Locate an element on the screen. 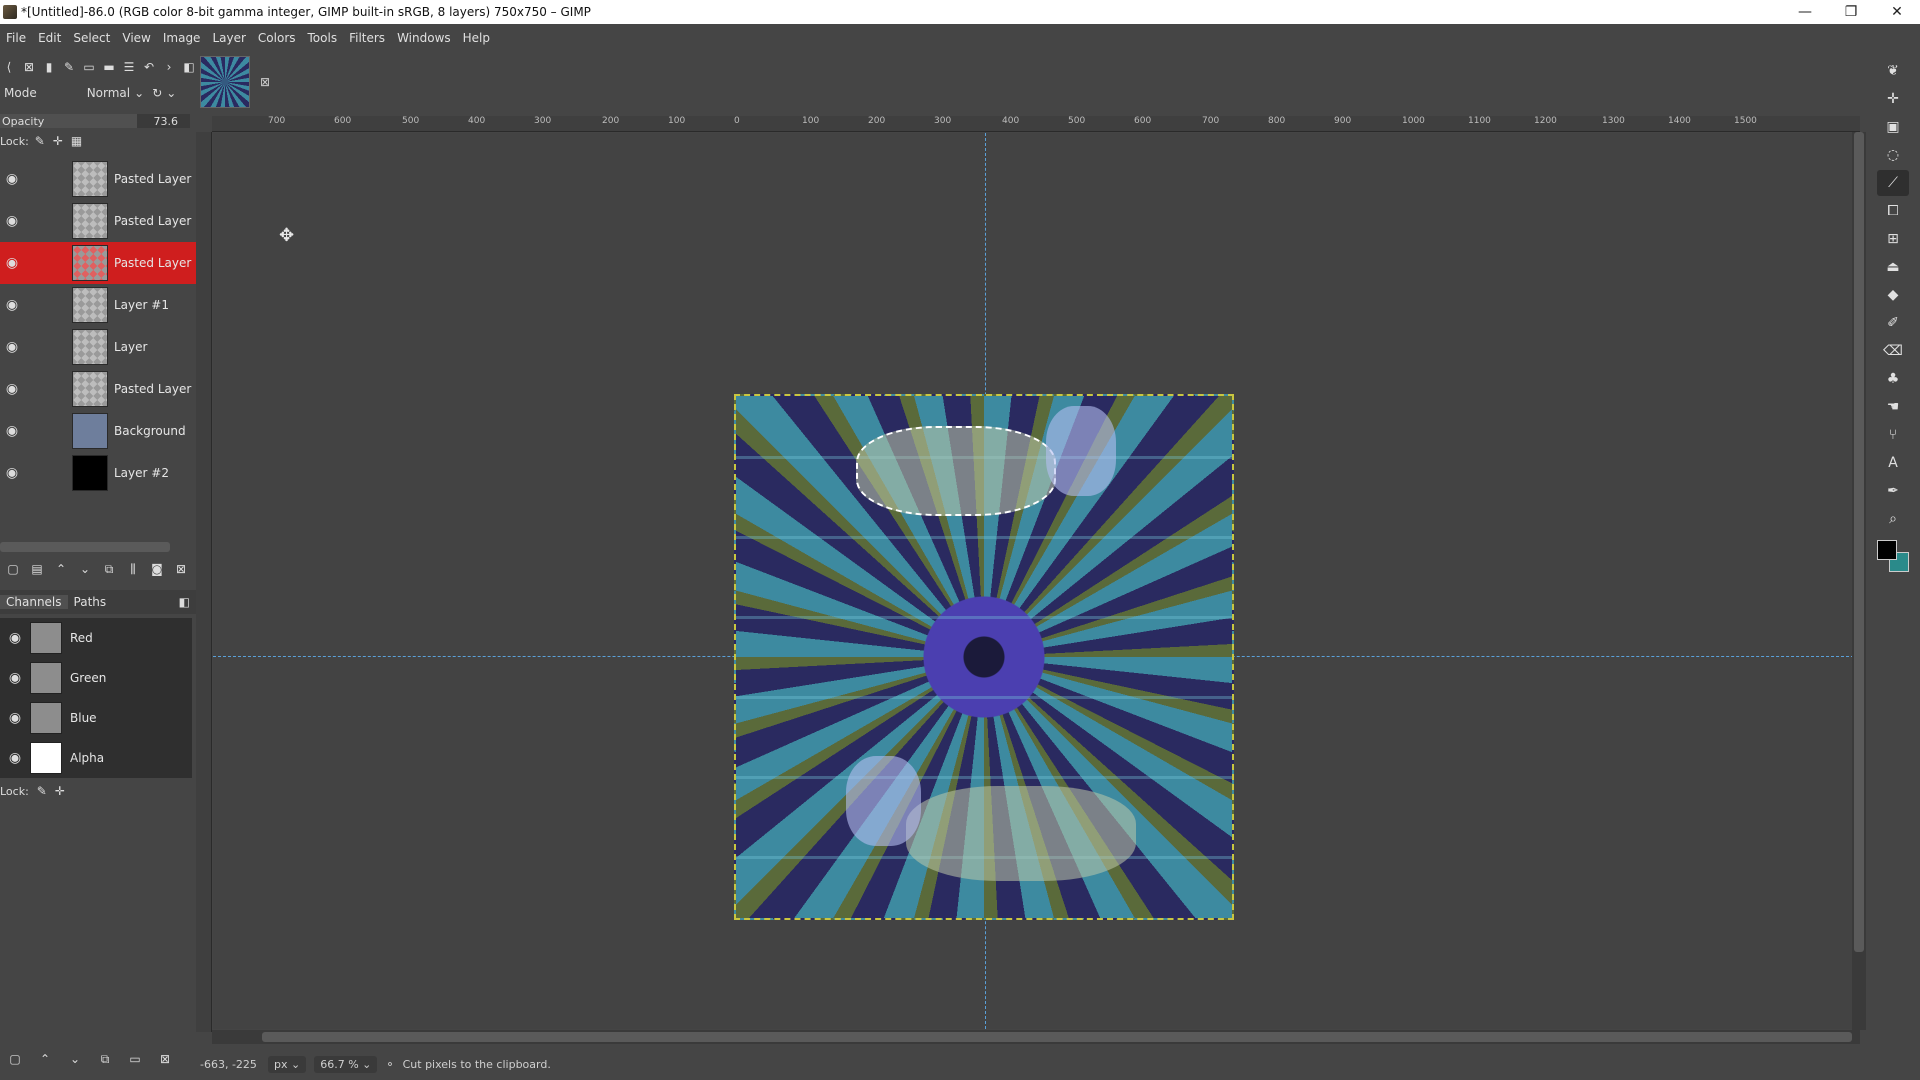 The width and height of the screenshot is (1920, 1080). tab-paths: Paths is located at coordinates (90, 602).